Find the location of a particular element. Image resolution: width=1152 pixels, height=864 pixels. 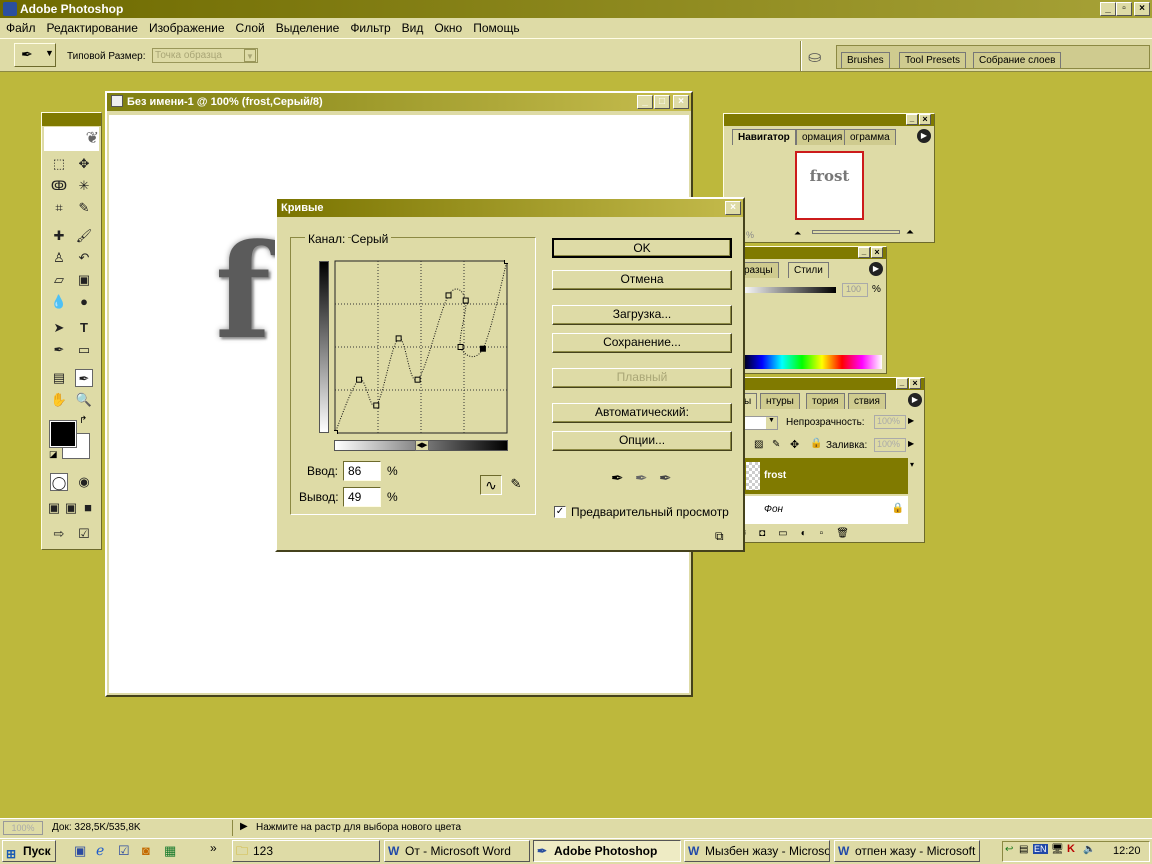

swap-colors-icon: ↱ is located at coordinates (83, 420).